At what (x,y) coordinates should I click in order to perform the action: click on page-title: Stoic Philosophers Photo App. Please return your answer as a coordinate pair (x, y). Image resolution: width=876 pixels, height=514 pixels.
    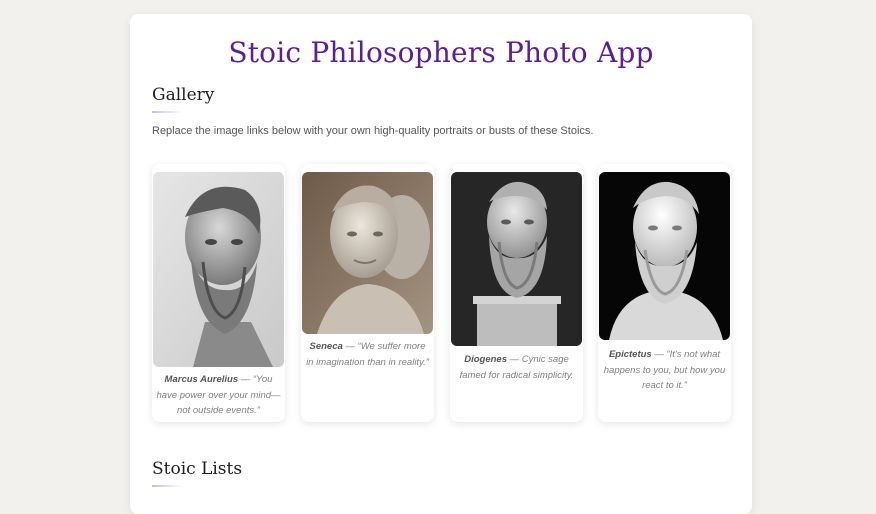
    Looking at the image, I should click on (441, 52).